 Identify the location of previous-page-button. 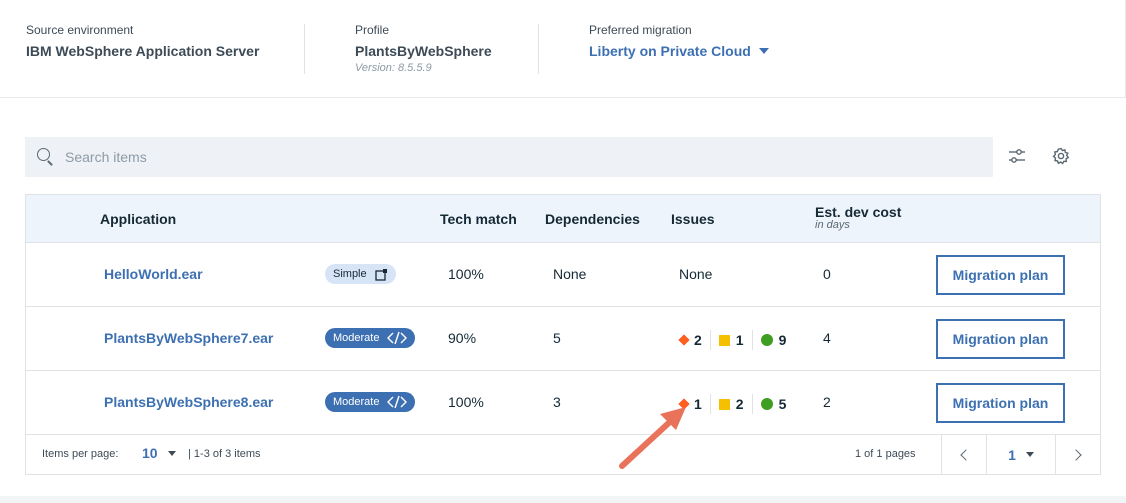
(963, 454).